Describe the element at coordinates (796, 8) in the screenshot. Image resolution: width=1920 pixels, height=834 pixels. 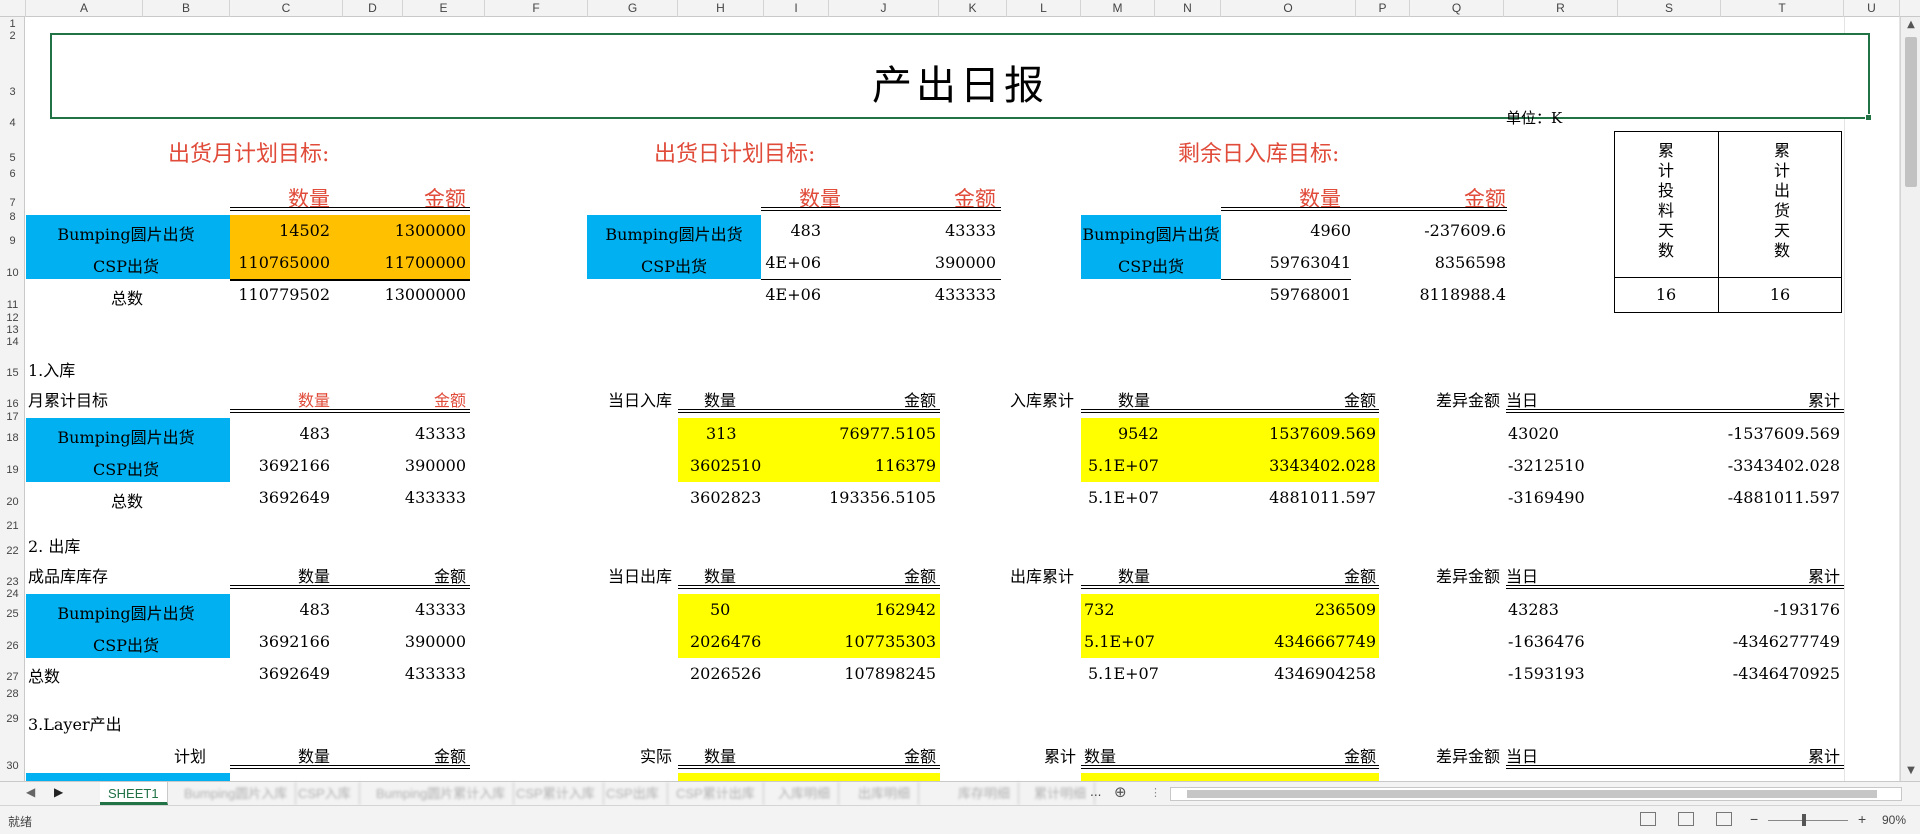
I see `col-i: I` at that location.